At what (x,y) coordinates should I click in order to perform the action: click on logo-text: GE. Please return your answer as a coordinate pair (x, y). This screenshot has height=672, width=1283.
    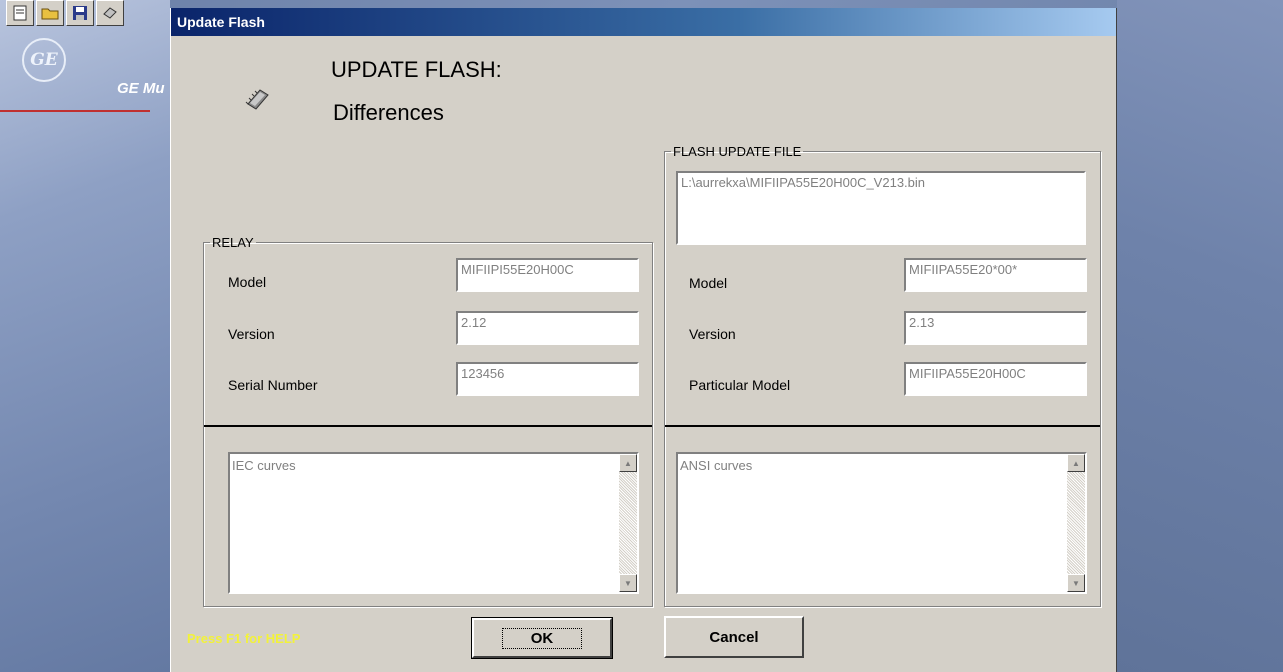
    Looking at the image, I should click on (44, 60).